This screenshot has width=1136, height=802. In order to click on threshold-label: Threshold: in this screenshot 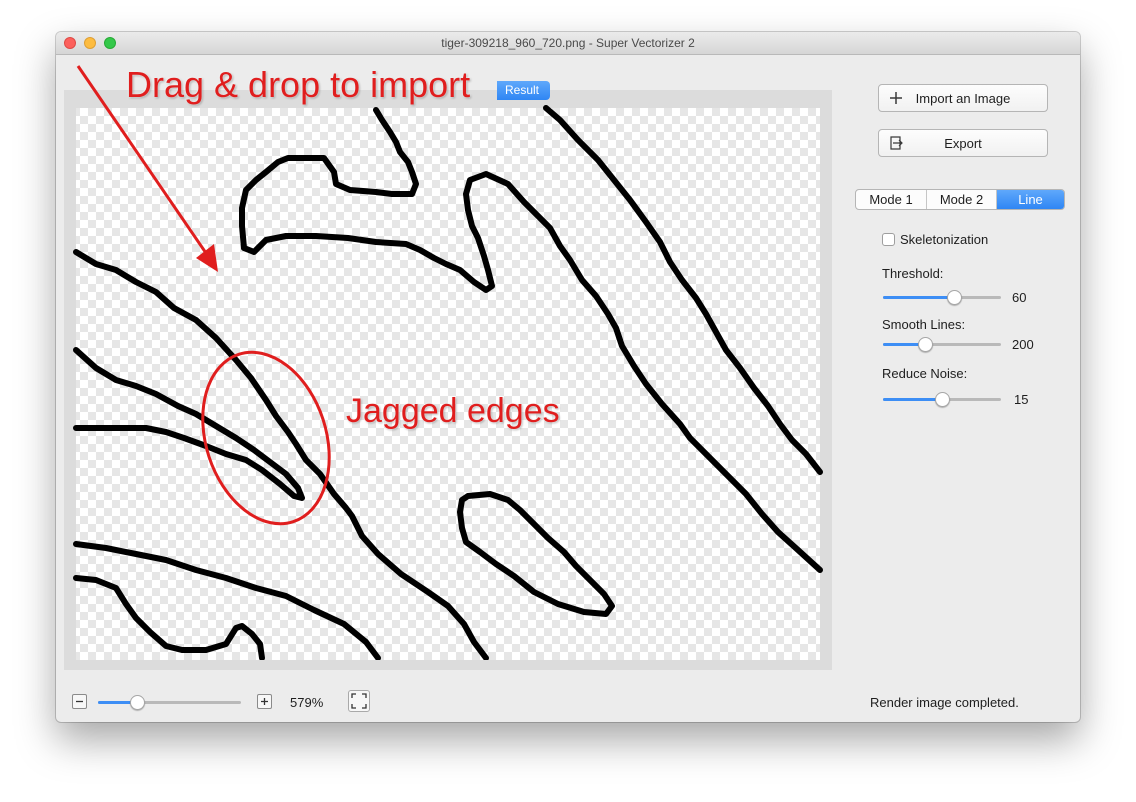, I will do `click(913, 273)`.